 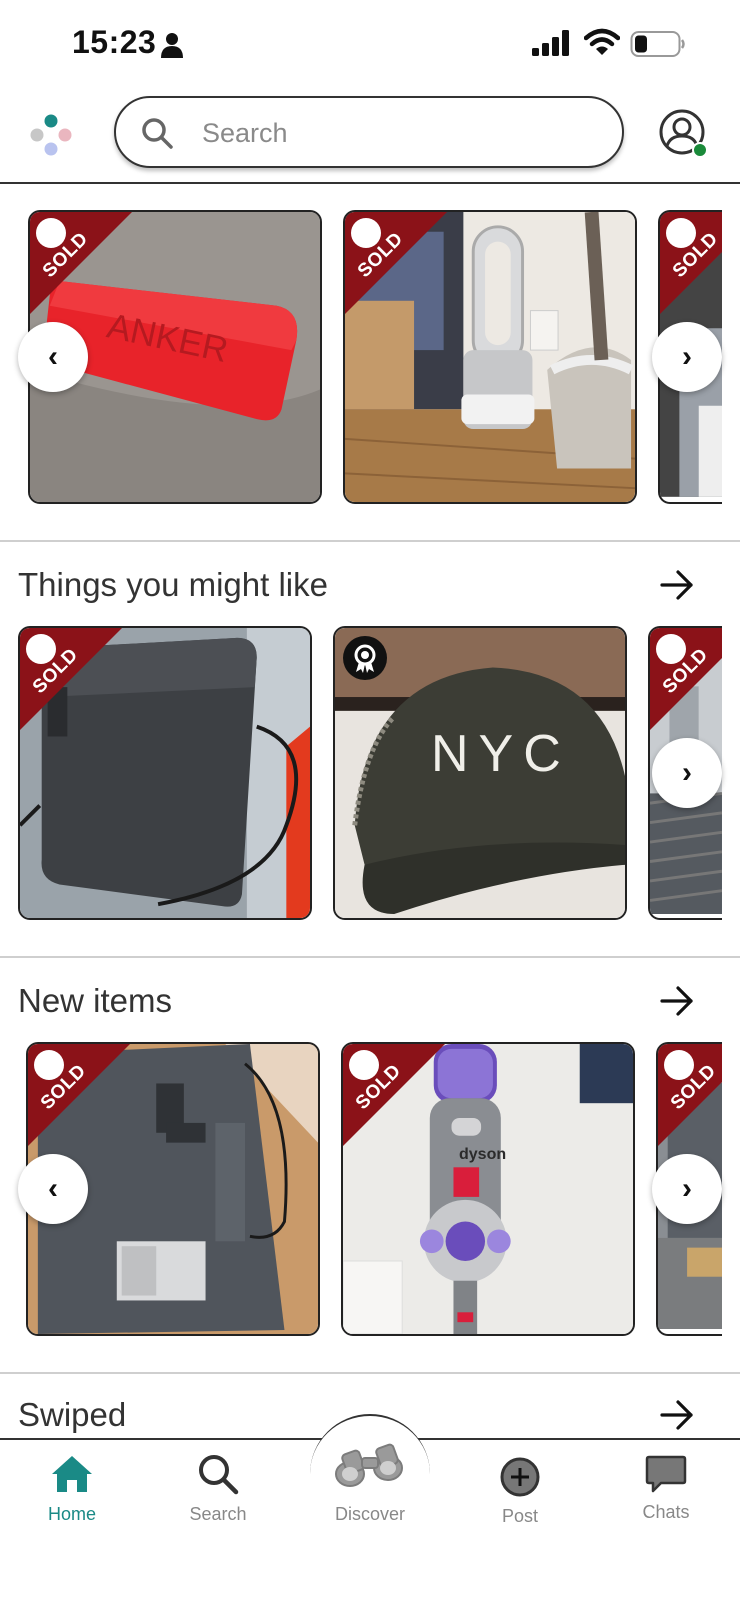 What do you see at coordinates (666, 1474) in the screenshot?
I see `chat-bubble-icon` at bounding box center [666, 1474].